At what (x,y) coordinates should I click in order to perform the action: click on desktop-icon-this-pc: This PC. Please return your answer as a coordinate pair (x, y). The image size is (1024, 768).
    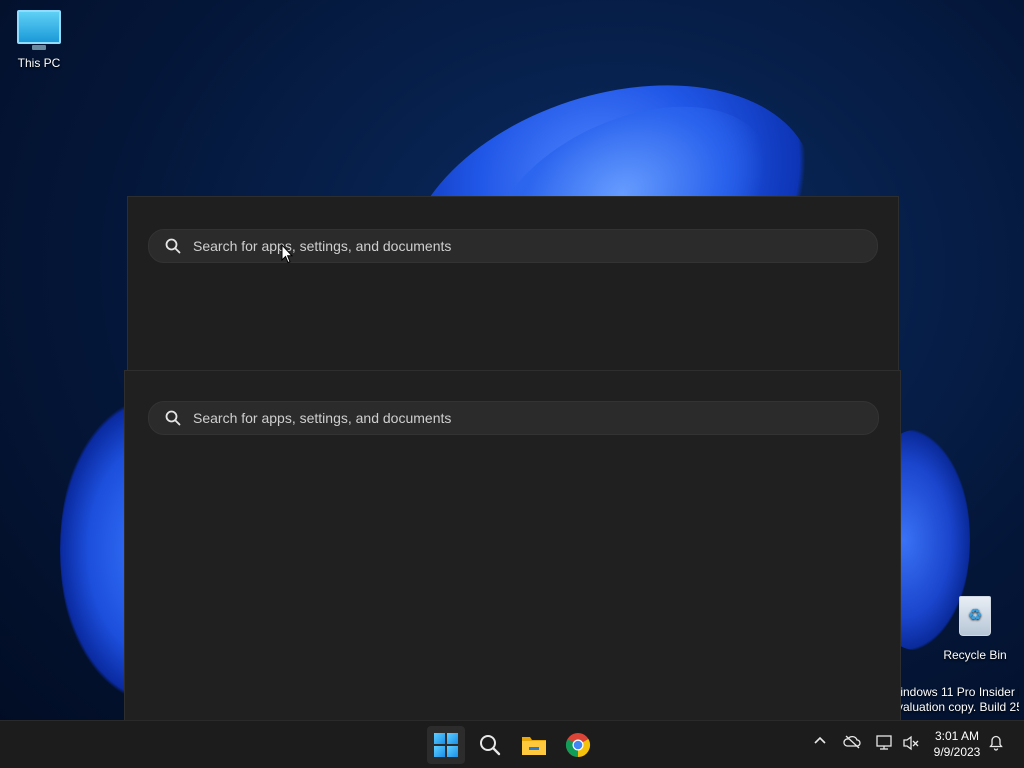
    Looking at the image, I should click on (39, 40).